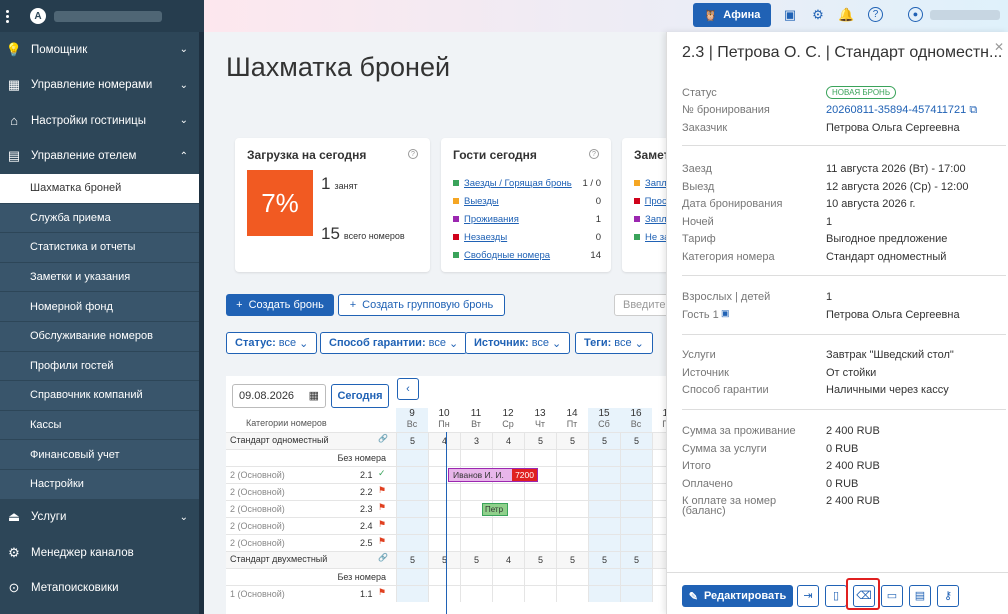 The height and width of the screenshot is (614, 1008). I want to click on filter-status: Статус: все ⌄, so click(272, 343).